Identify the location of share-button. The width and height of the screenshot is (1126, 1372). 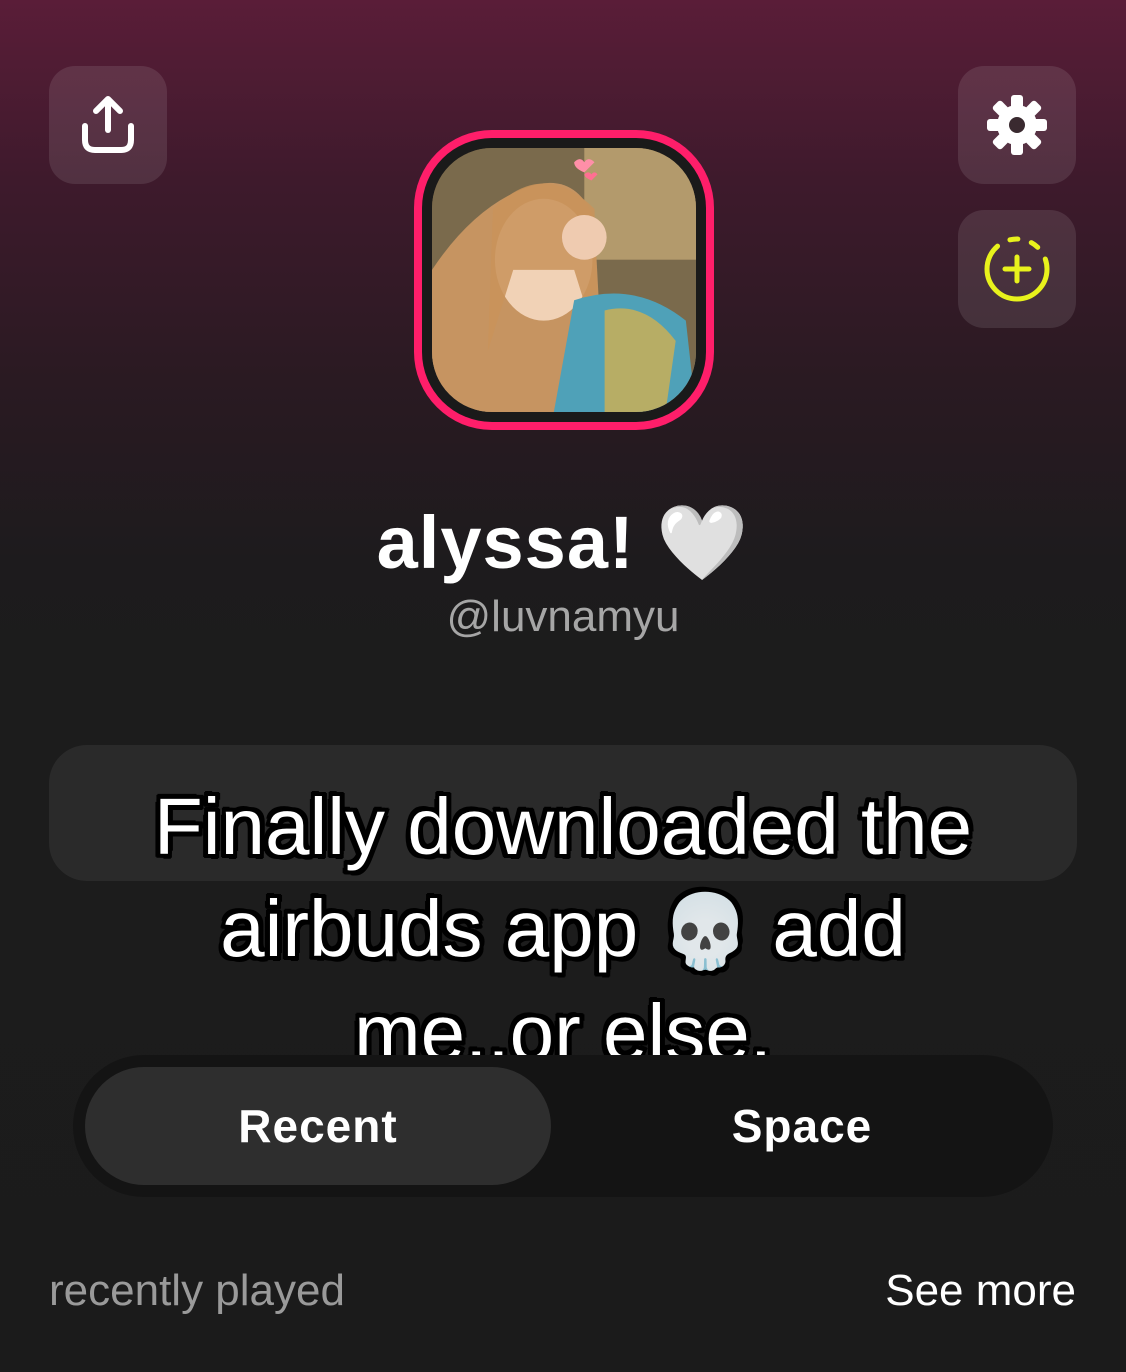
(108, 125).